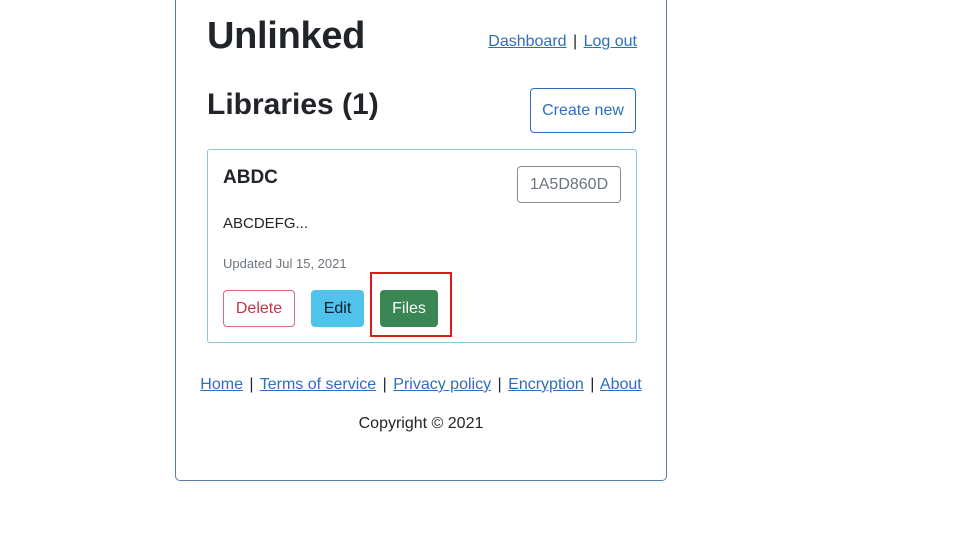  I want to click on top-nav: Dashboard | Log out, so click(562, 42).